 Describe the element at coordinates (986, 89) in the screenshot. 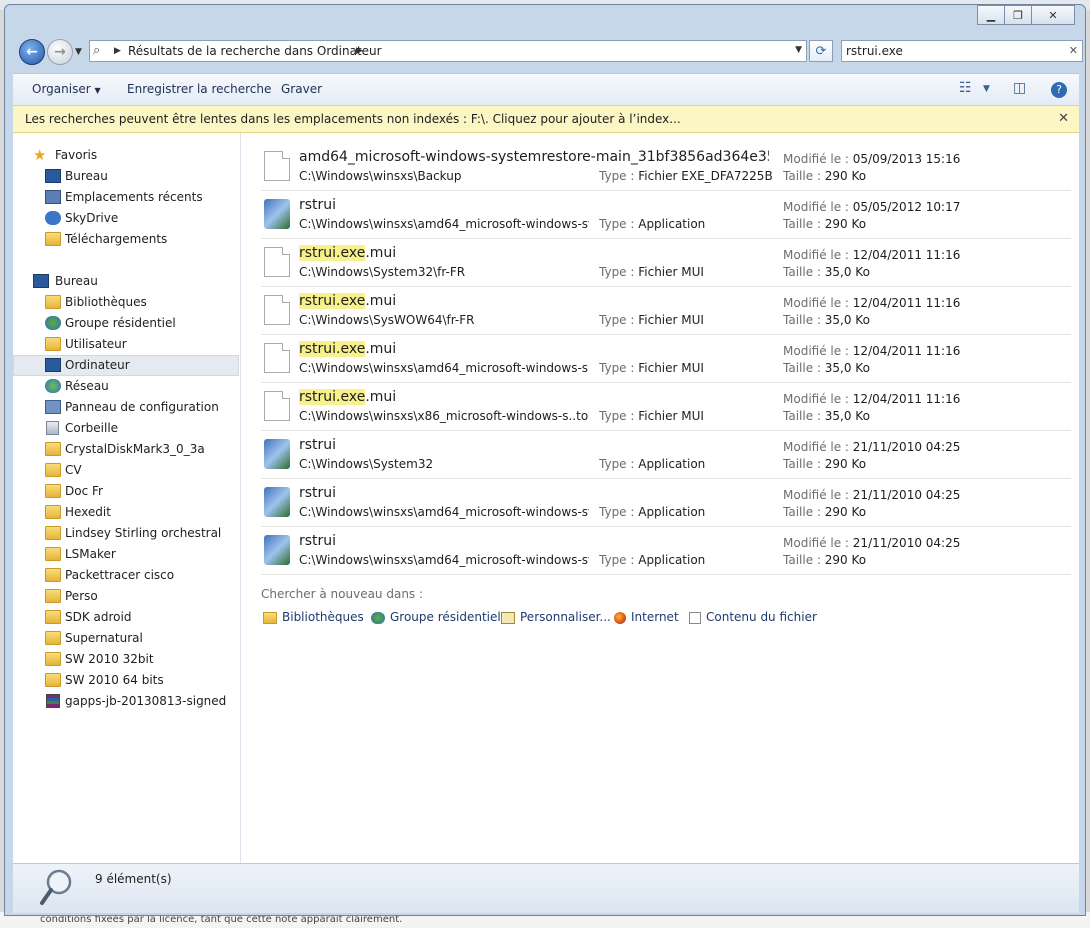

I see `view-dropdown-icon: ▼` at that location.